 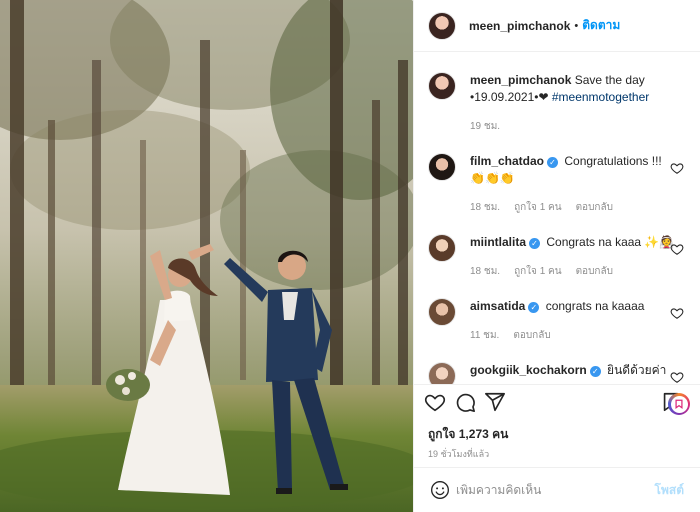 I want to click on list-item: gookgiik_kochakorn ✓ ยินดีด้วยค่า, so click(x=557, y=373).